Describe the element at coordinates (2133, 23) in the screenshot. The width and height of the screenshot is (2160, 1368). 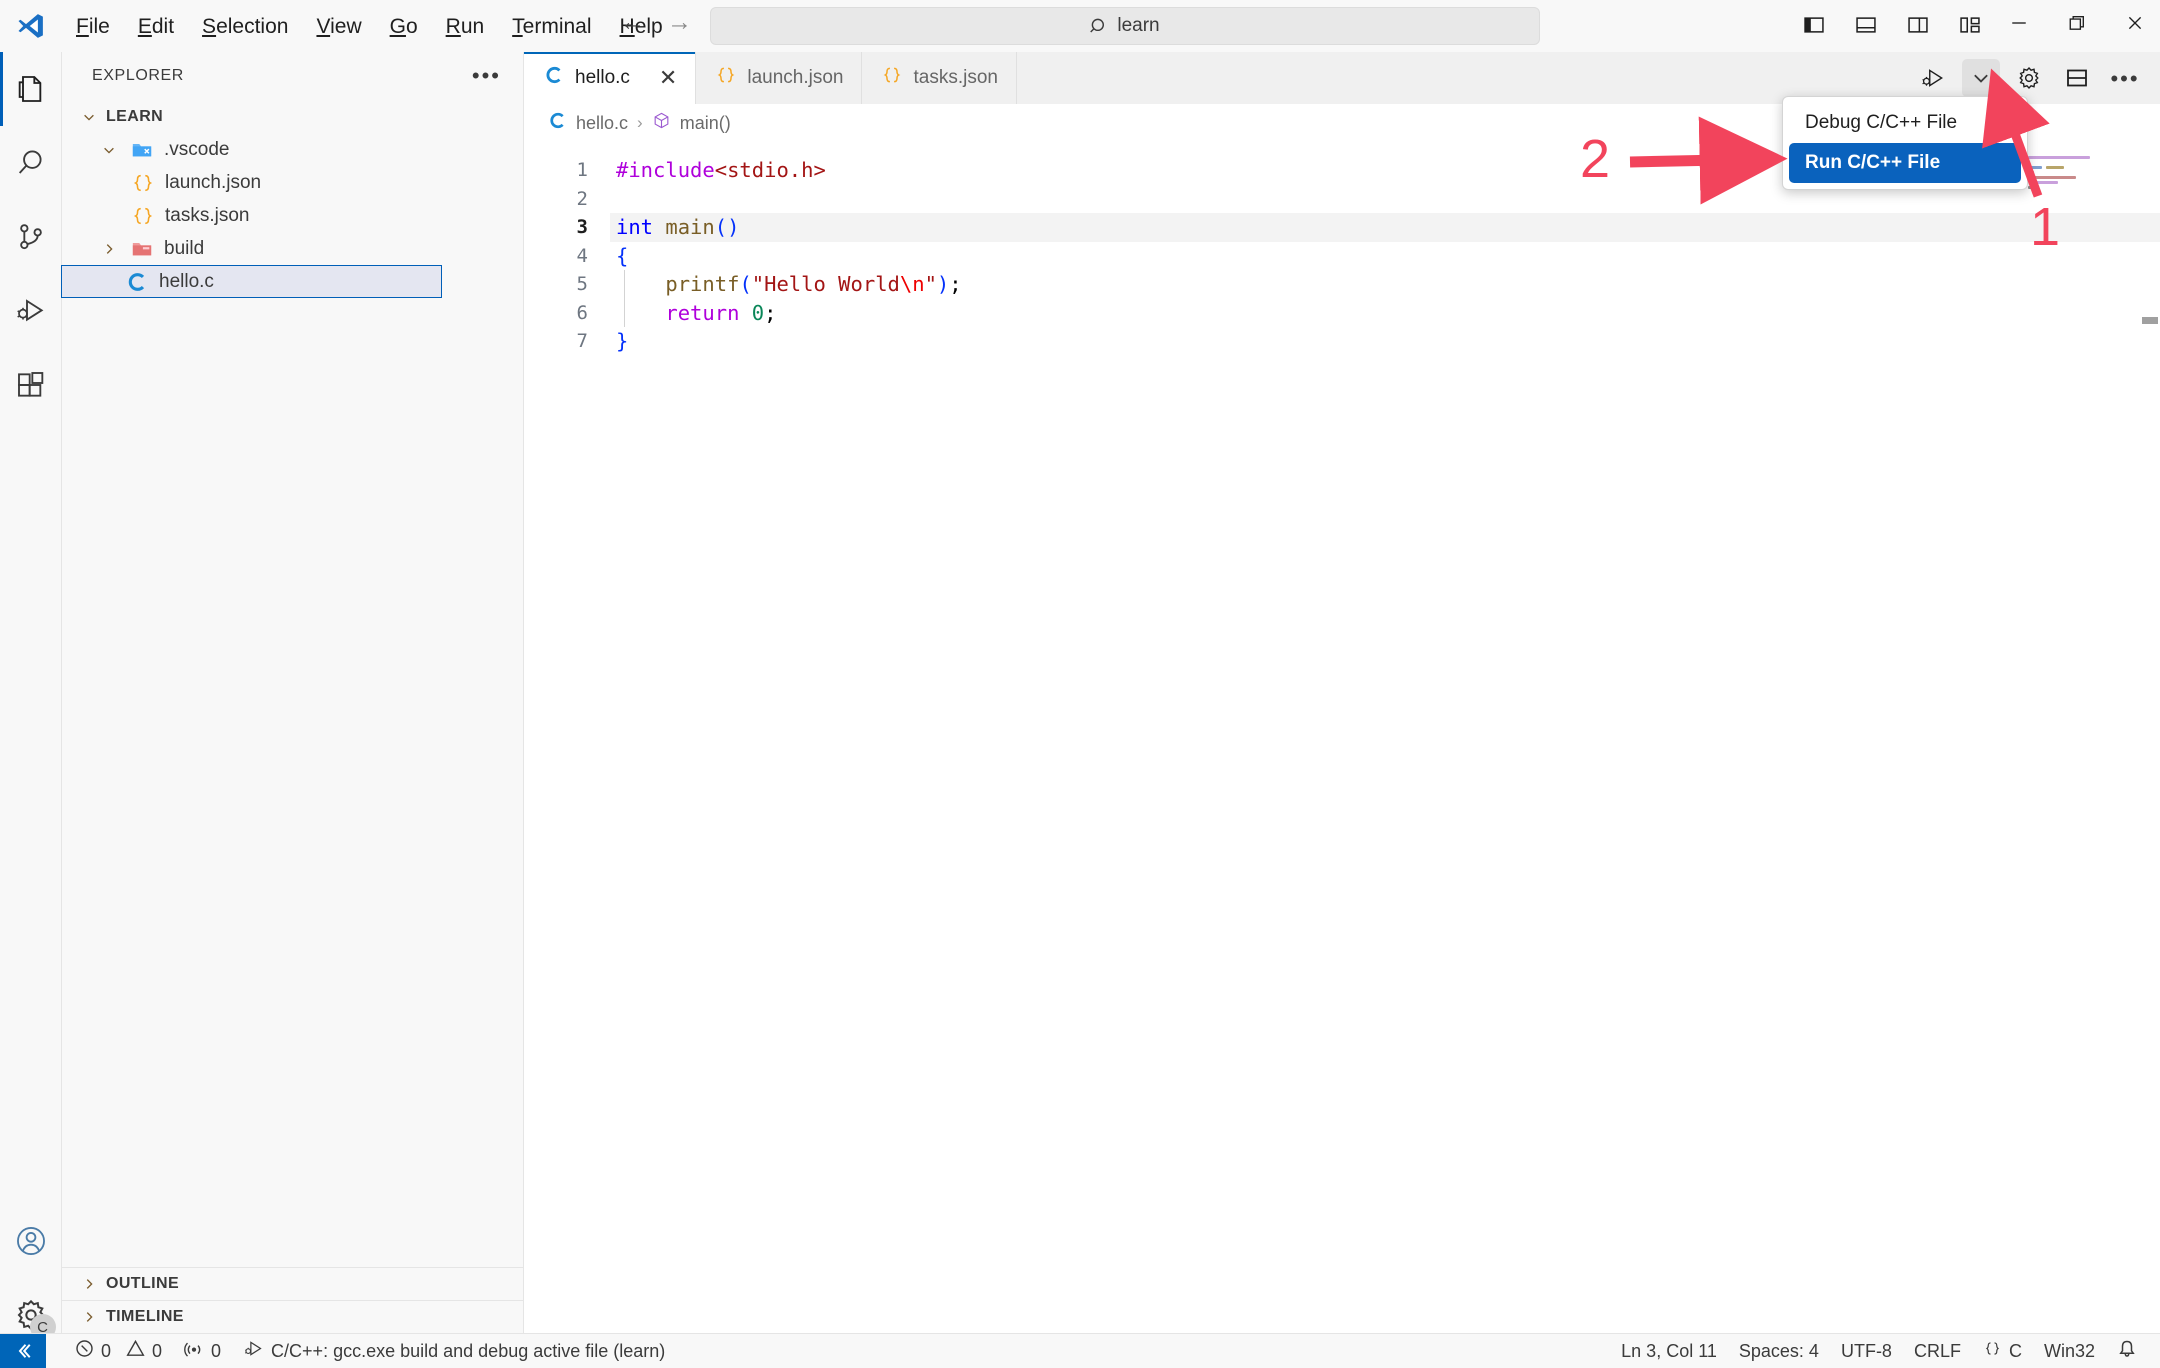
I see `close-button` at that location.